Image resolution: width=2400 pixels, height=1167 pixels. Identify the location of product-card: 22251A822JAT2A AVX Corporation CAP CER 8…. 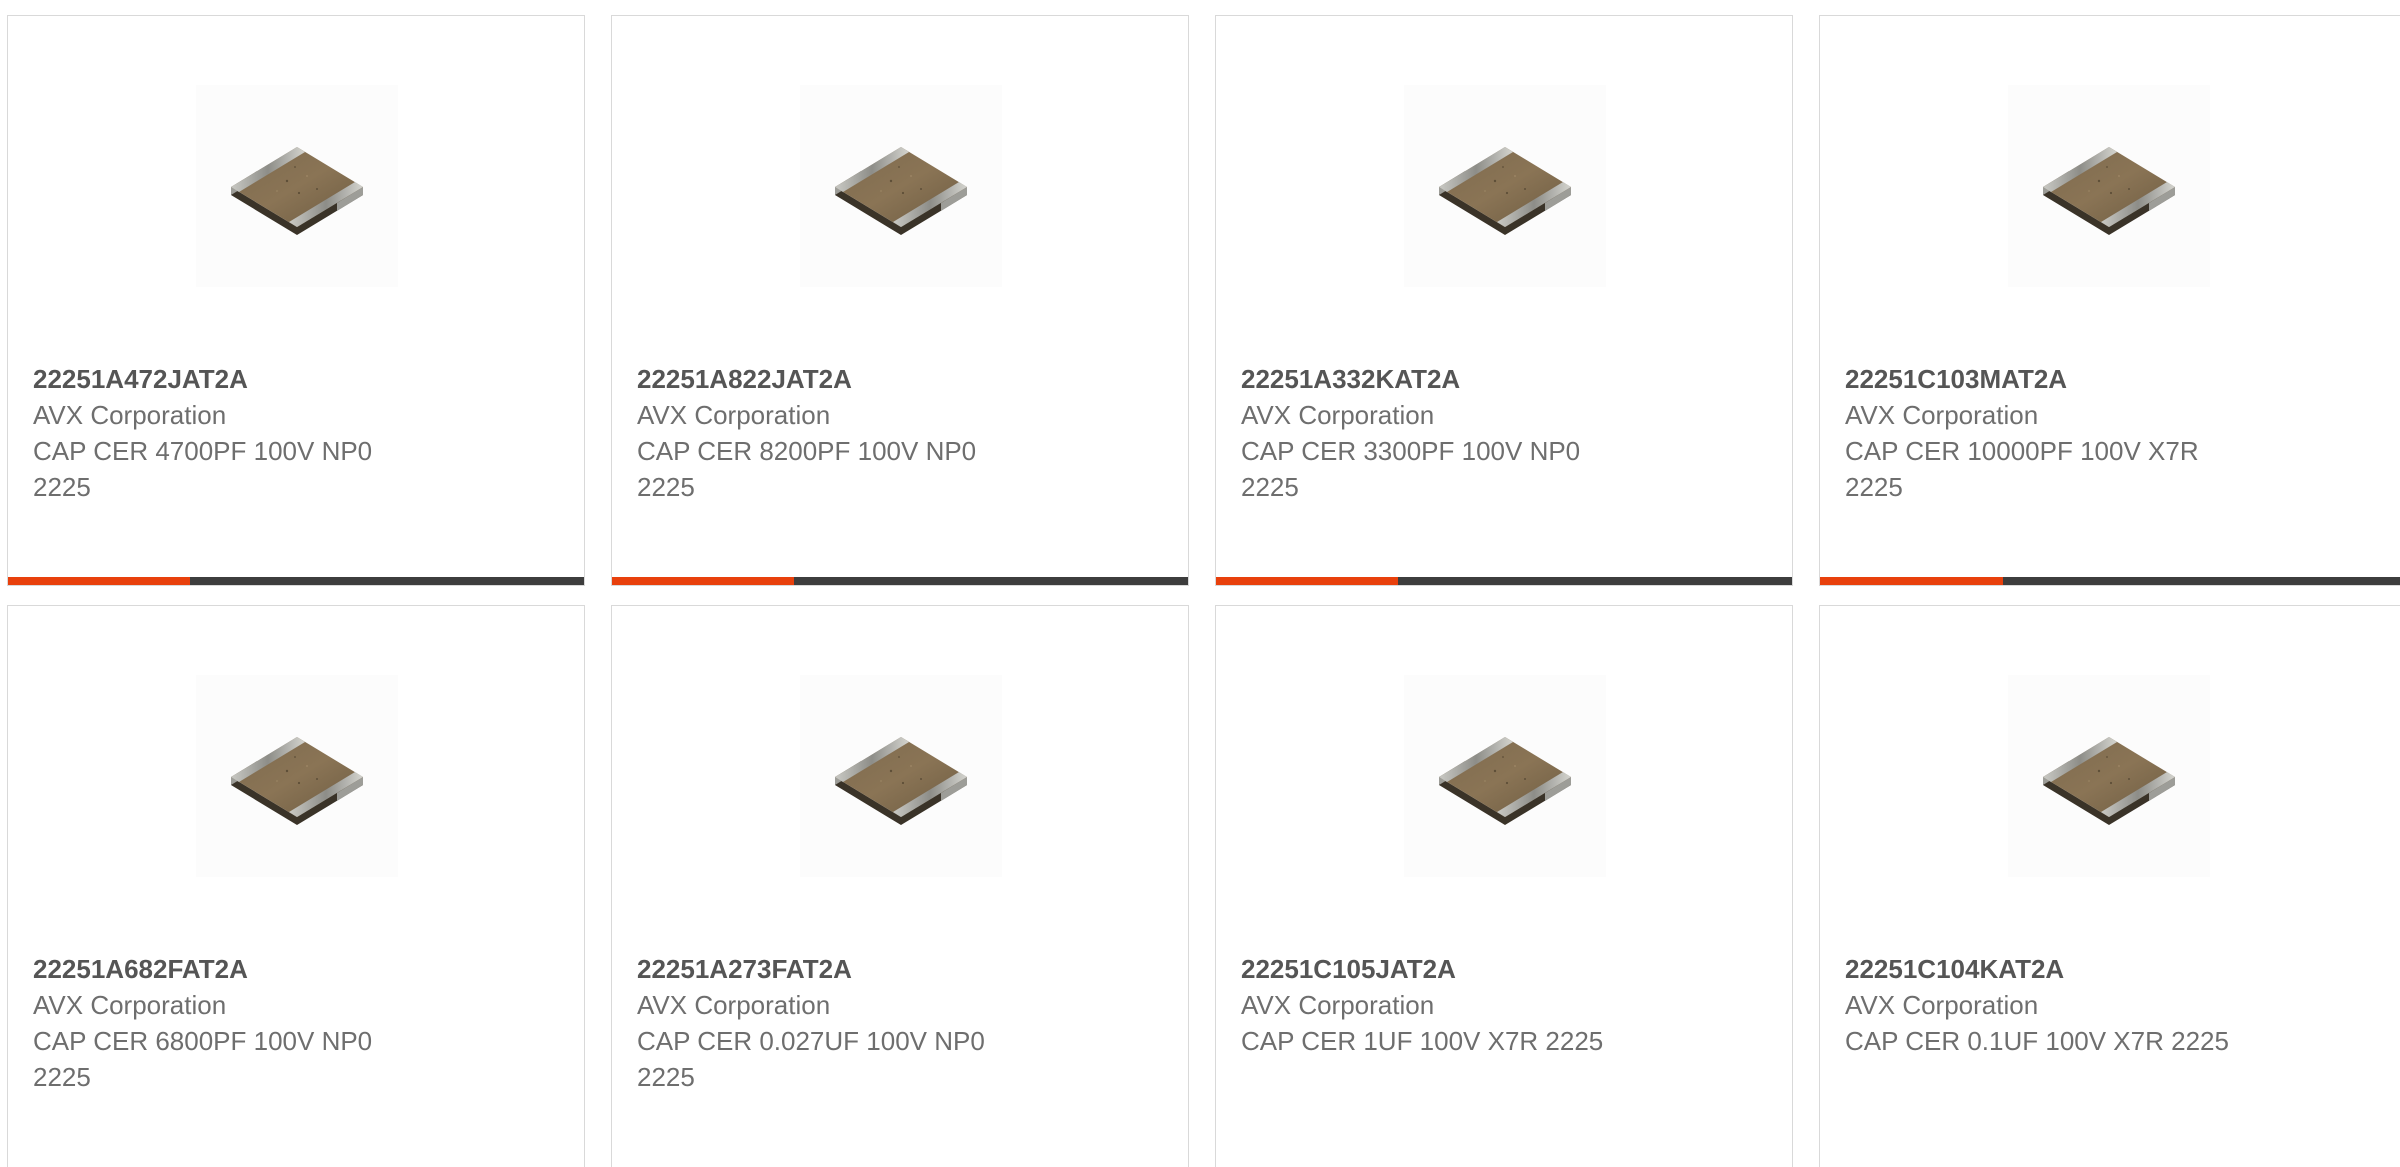
(900, 300).